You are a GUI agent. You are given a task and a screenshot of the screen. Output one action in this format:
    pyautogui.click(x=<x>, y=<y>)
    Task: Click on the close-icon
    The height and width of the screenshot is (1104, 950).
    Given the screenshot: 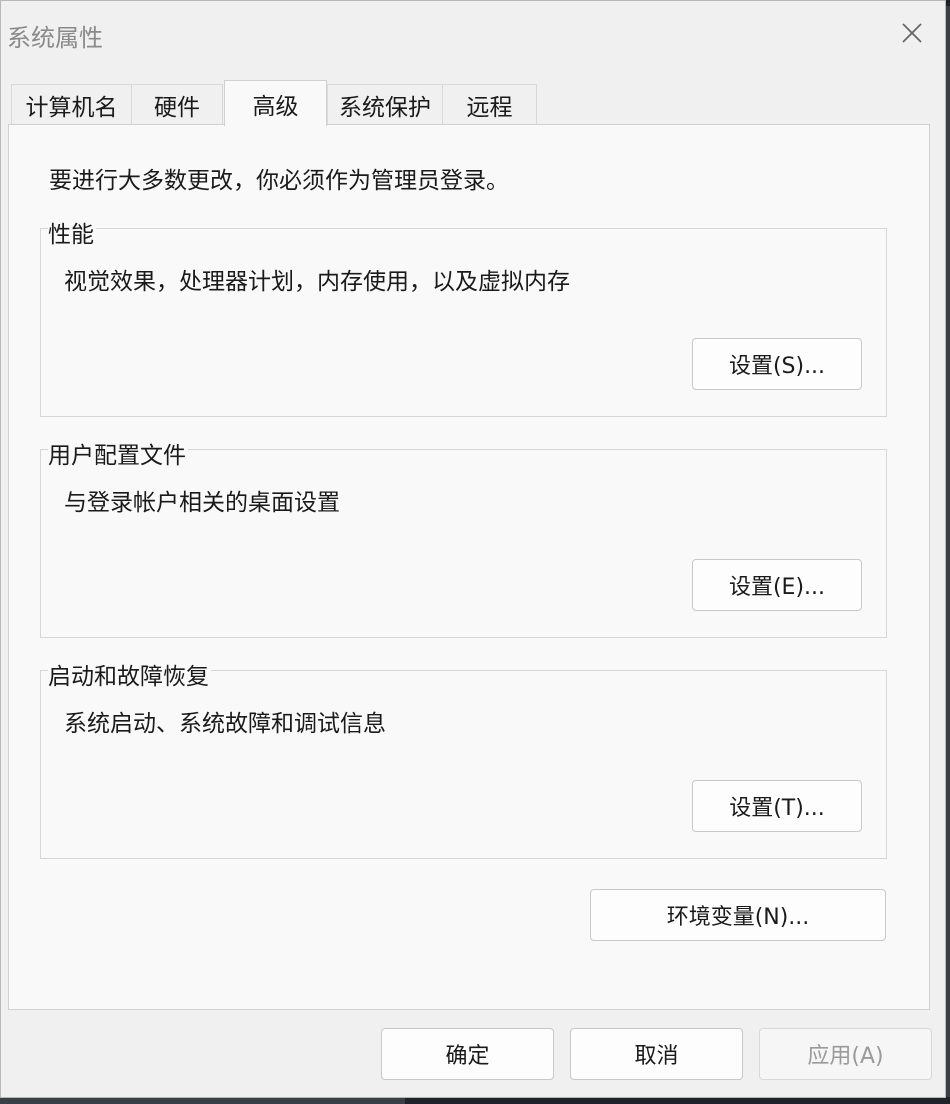 What is the action you would take?
    pyautogui.click(x=912, y=33)
    